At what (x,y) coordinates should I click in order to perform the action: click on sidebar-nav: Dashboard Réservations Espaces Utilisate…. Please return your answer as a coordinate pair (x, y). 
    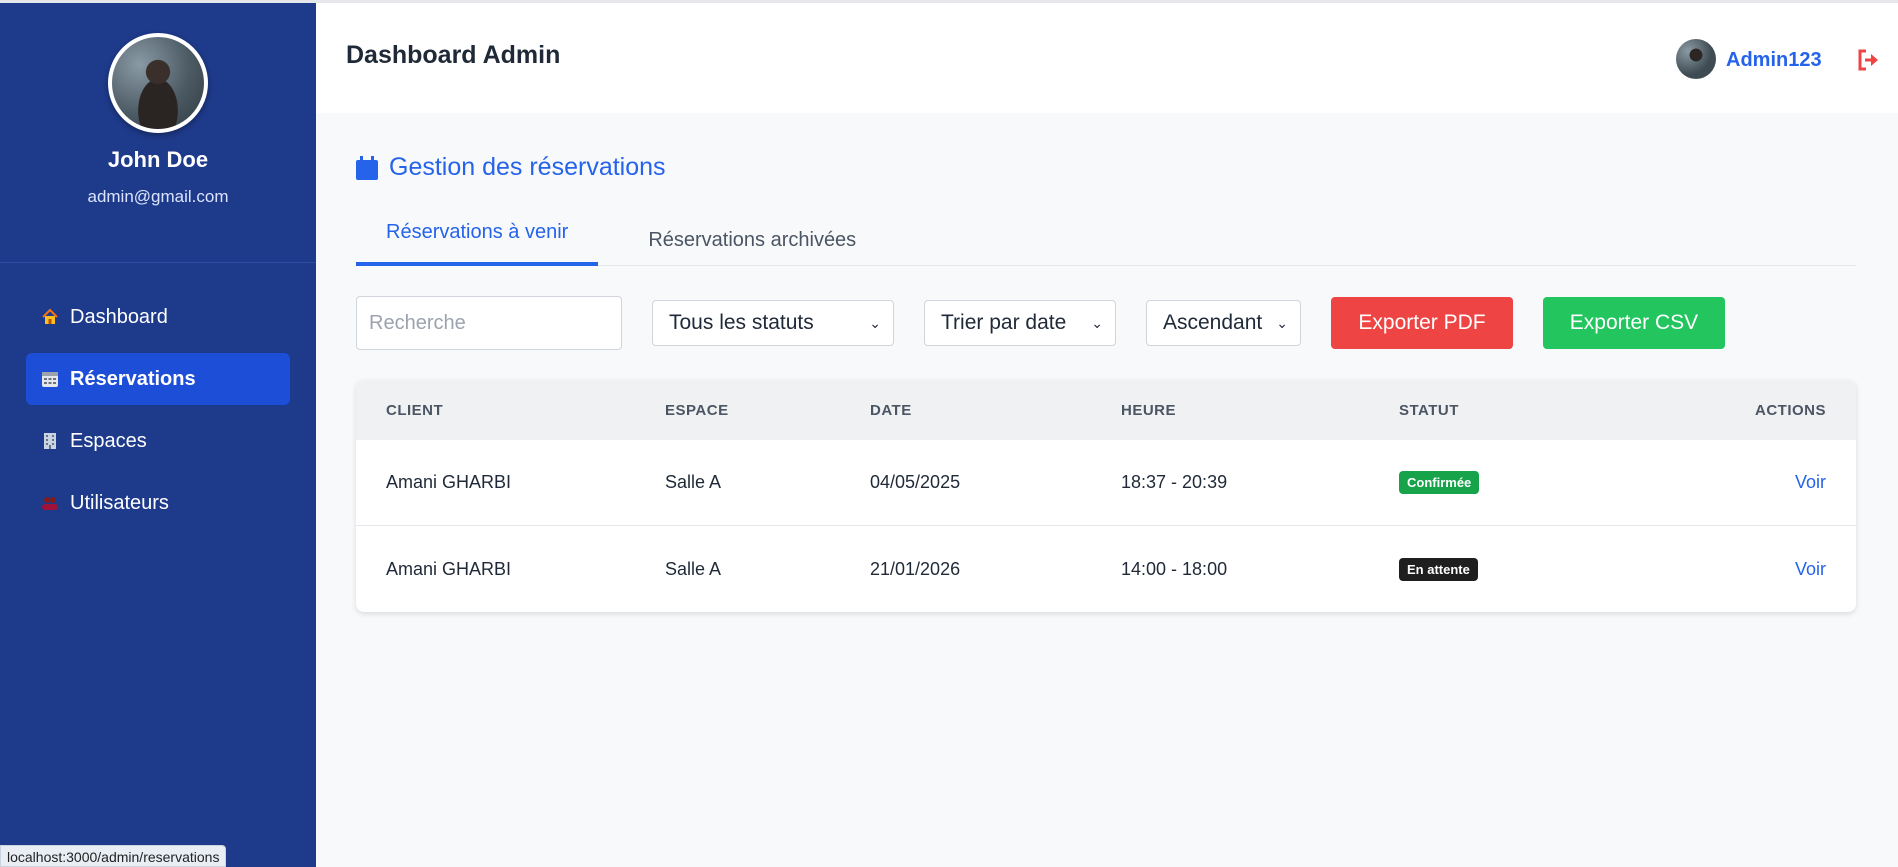
    Looking at the image, I should click on (158, 415).